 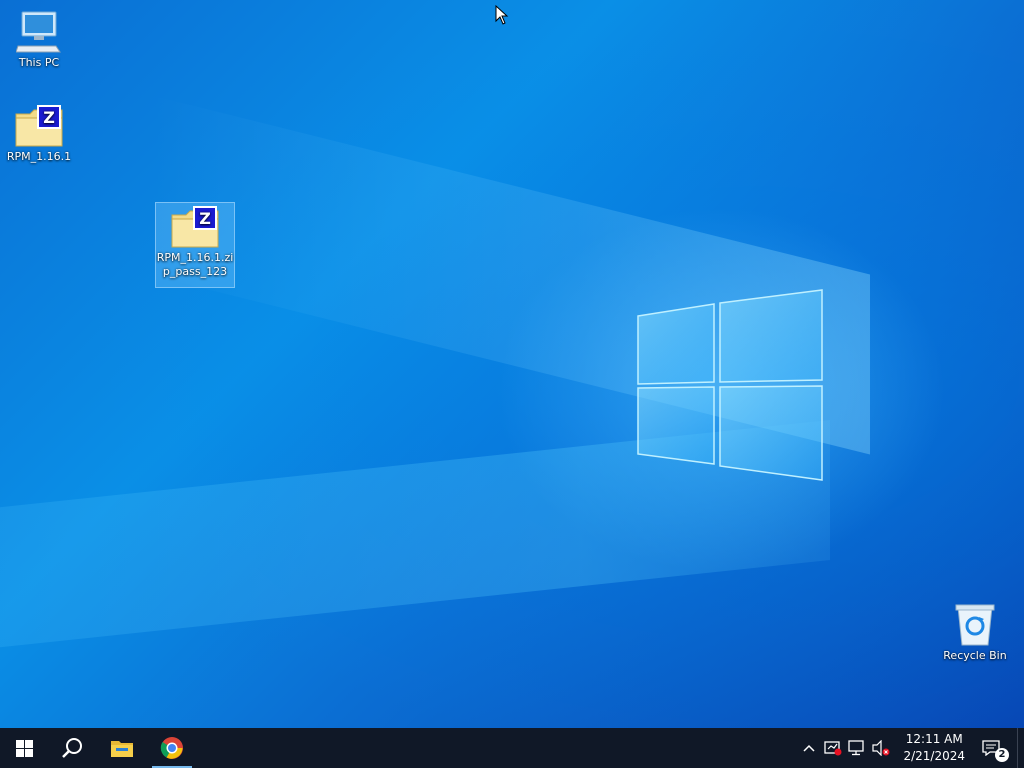 I want to click on mouse-cursor-icon, so click(x=502, y=15).